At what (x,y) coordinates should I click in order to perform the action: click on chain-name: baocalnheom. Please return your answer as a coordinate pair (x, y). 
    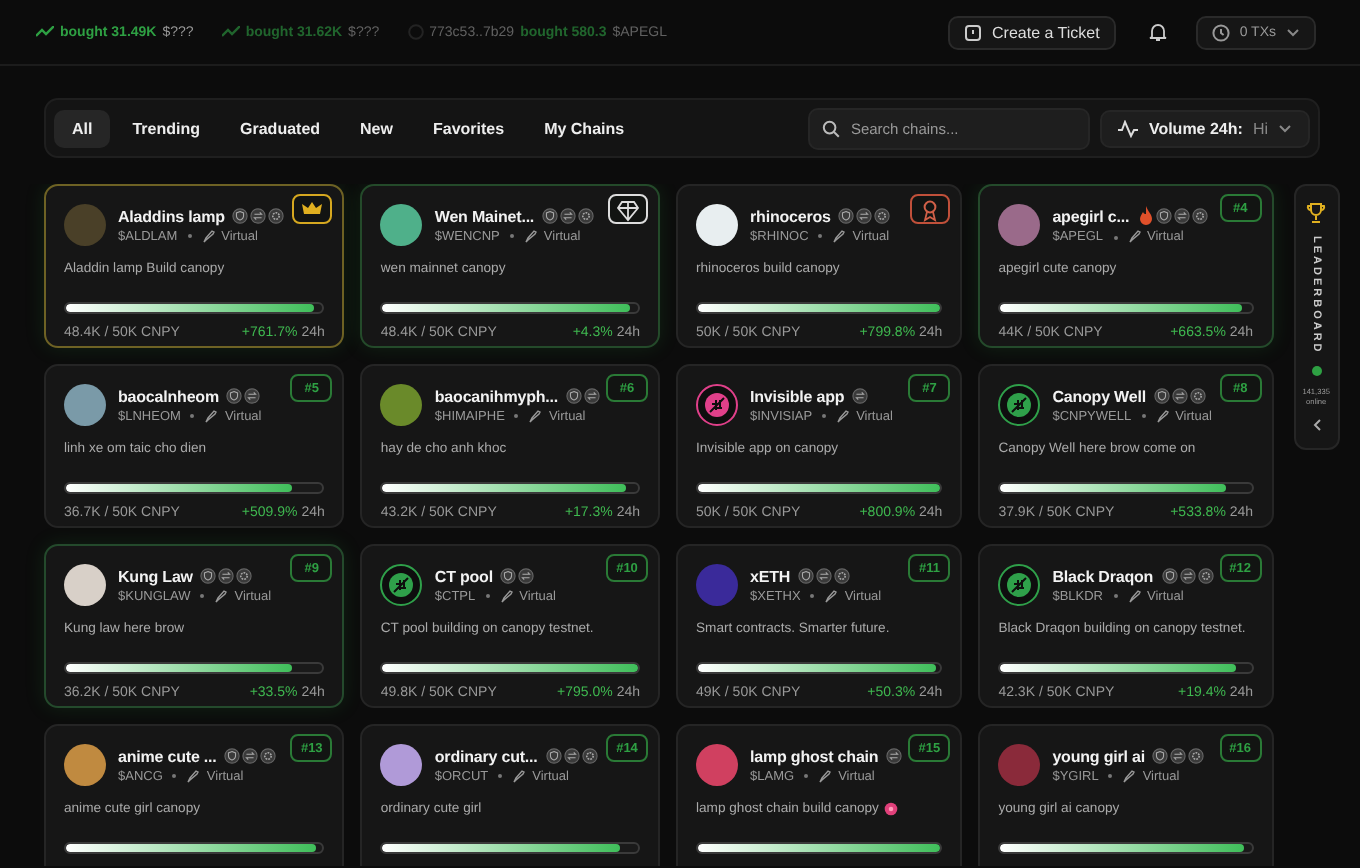
    Looking at the image, I should click on (168, 396).